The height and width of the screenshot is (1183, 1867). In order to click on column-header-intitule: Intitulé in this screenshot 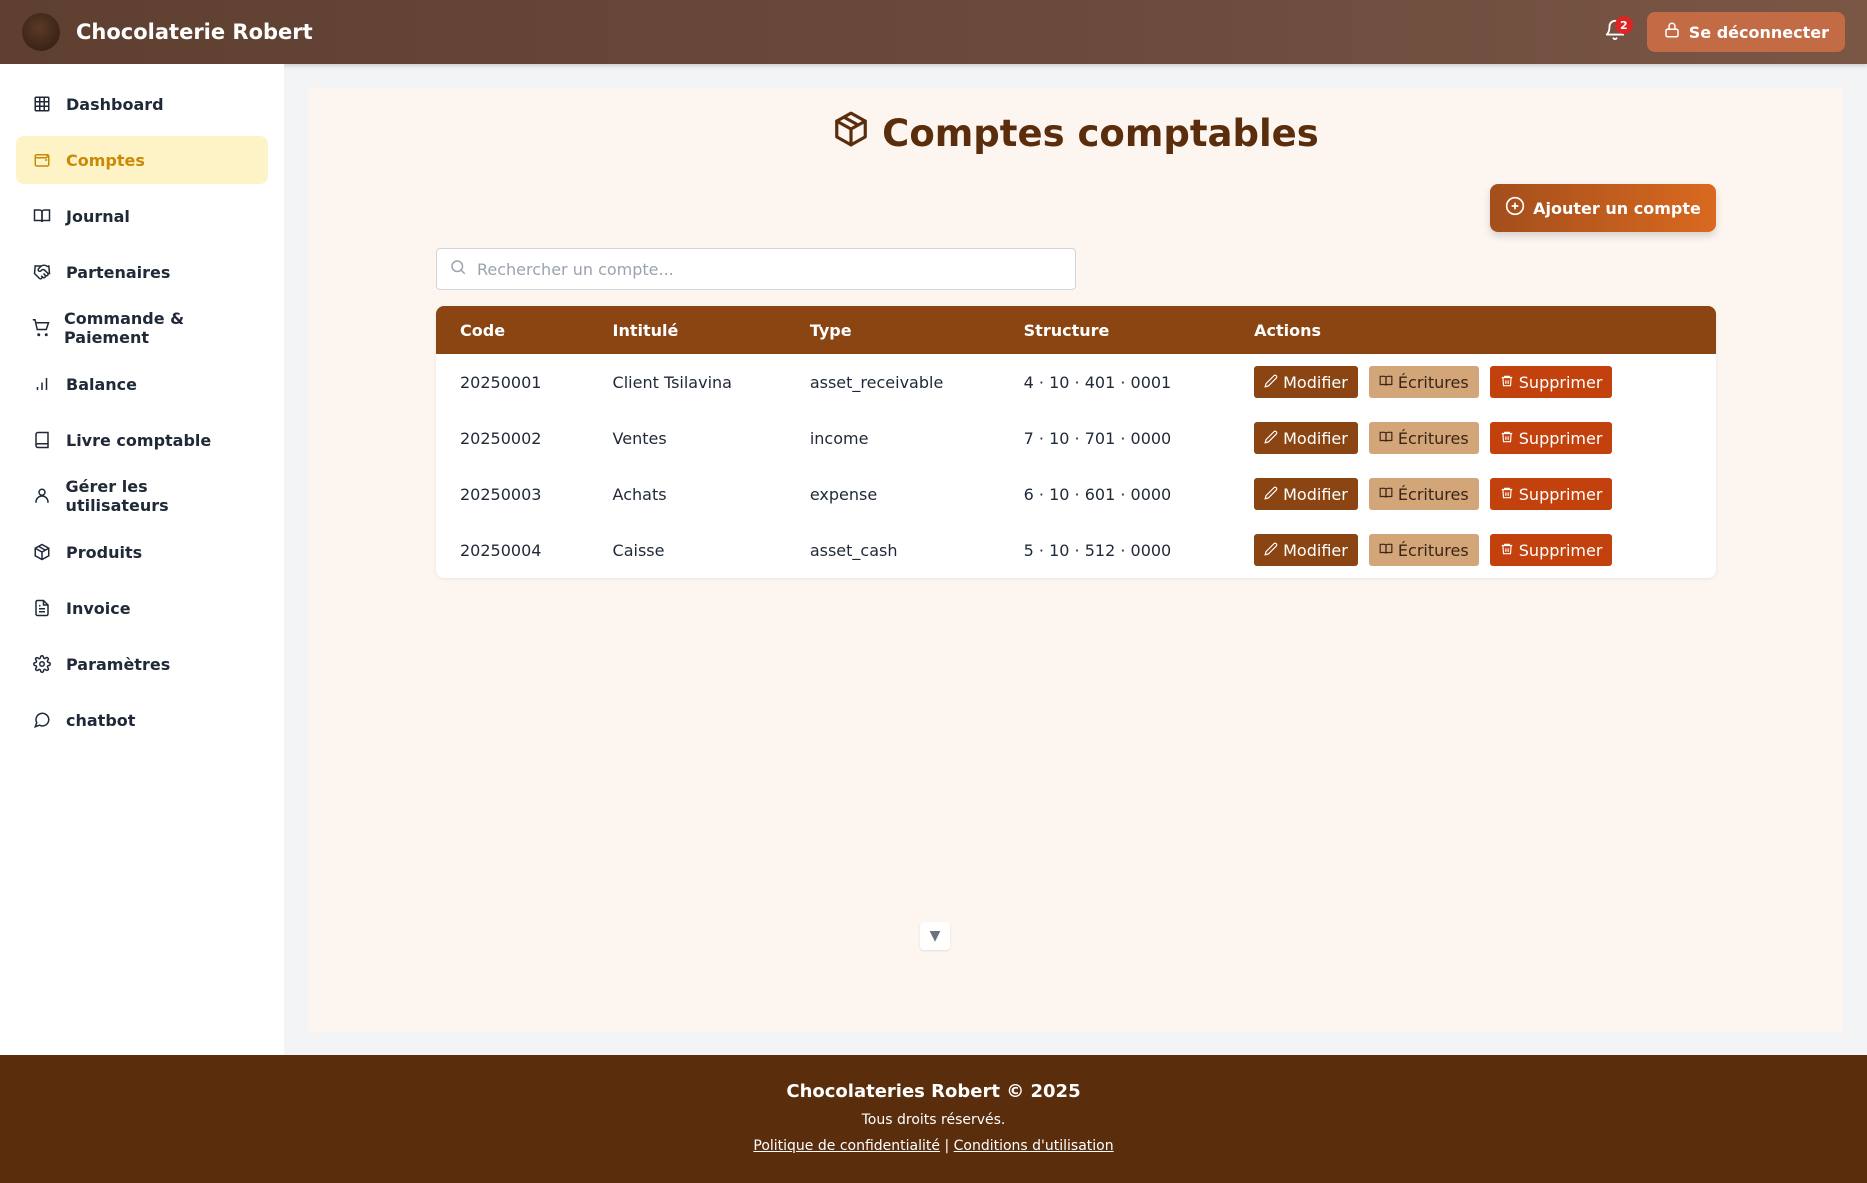, I will do `click(645, 330)`.